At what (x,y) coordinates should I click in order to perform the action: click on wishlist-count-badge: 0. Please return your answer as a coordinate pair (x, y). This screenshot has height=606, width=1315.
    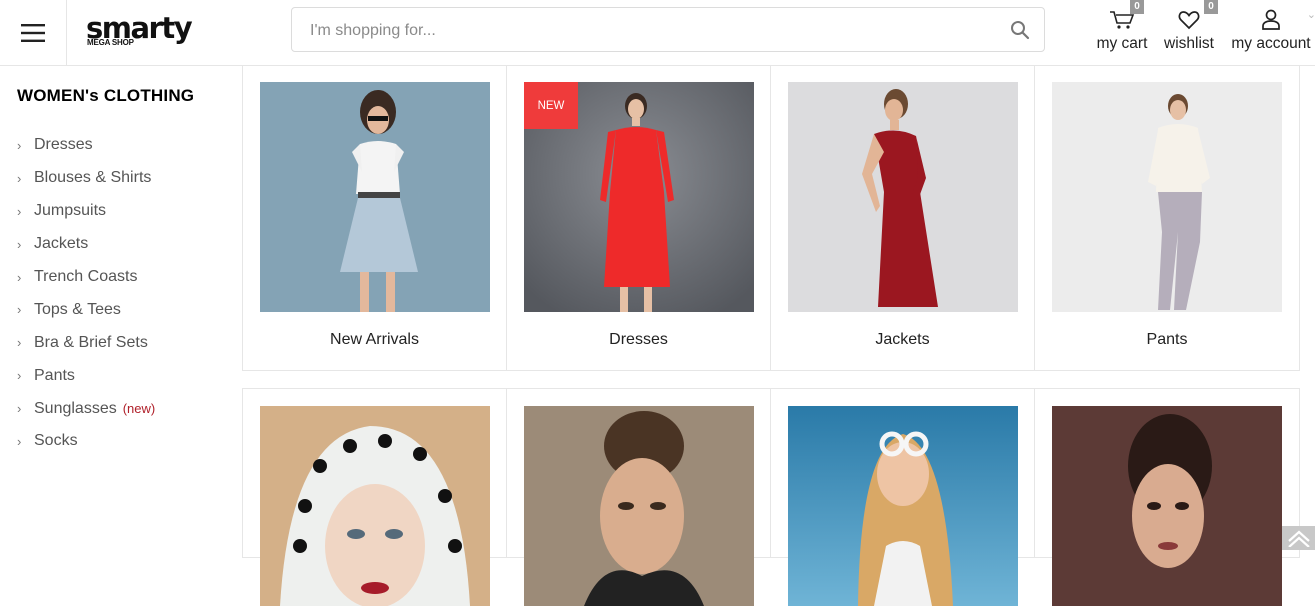
    Looking at the image, I should click on (1211, 7).